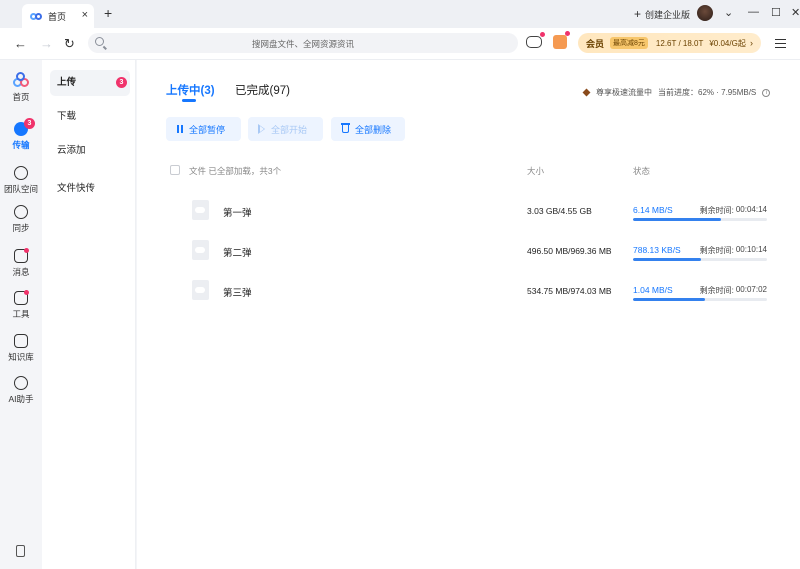  I want to click on subnav-item-label: 下载, so click(67, 116).